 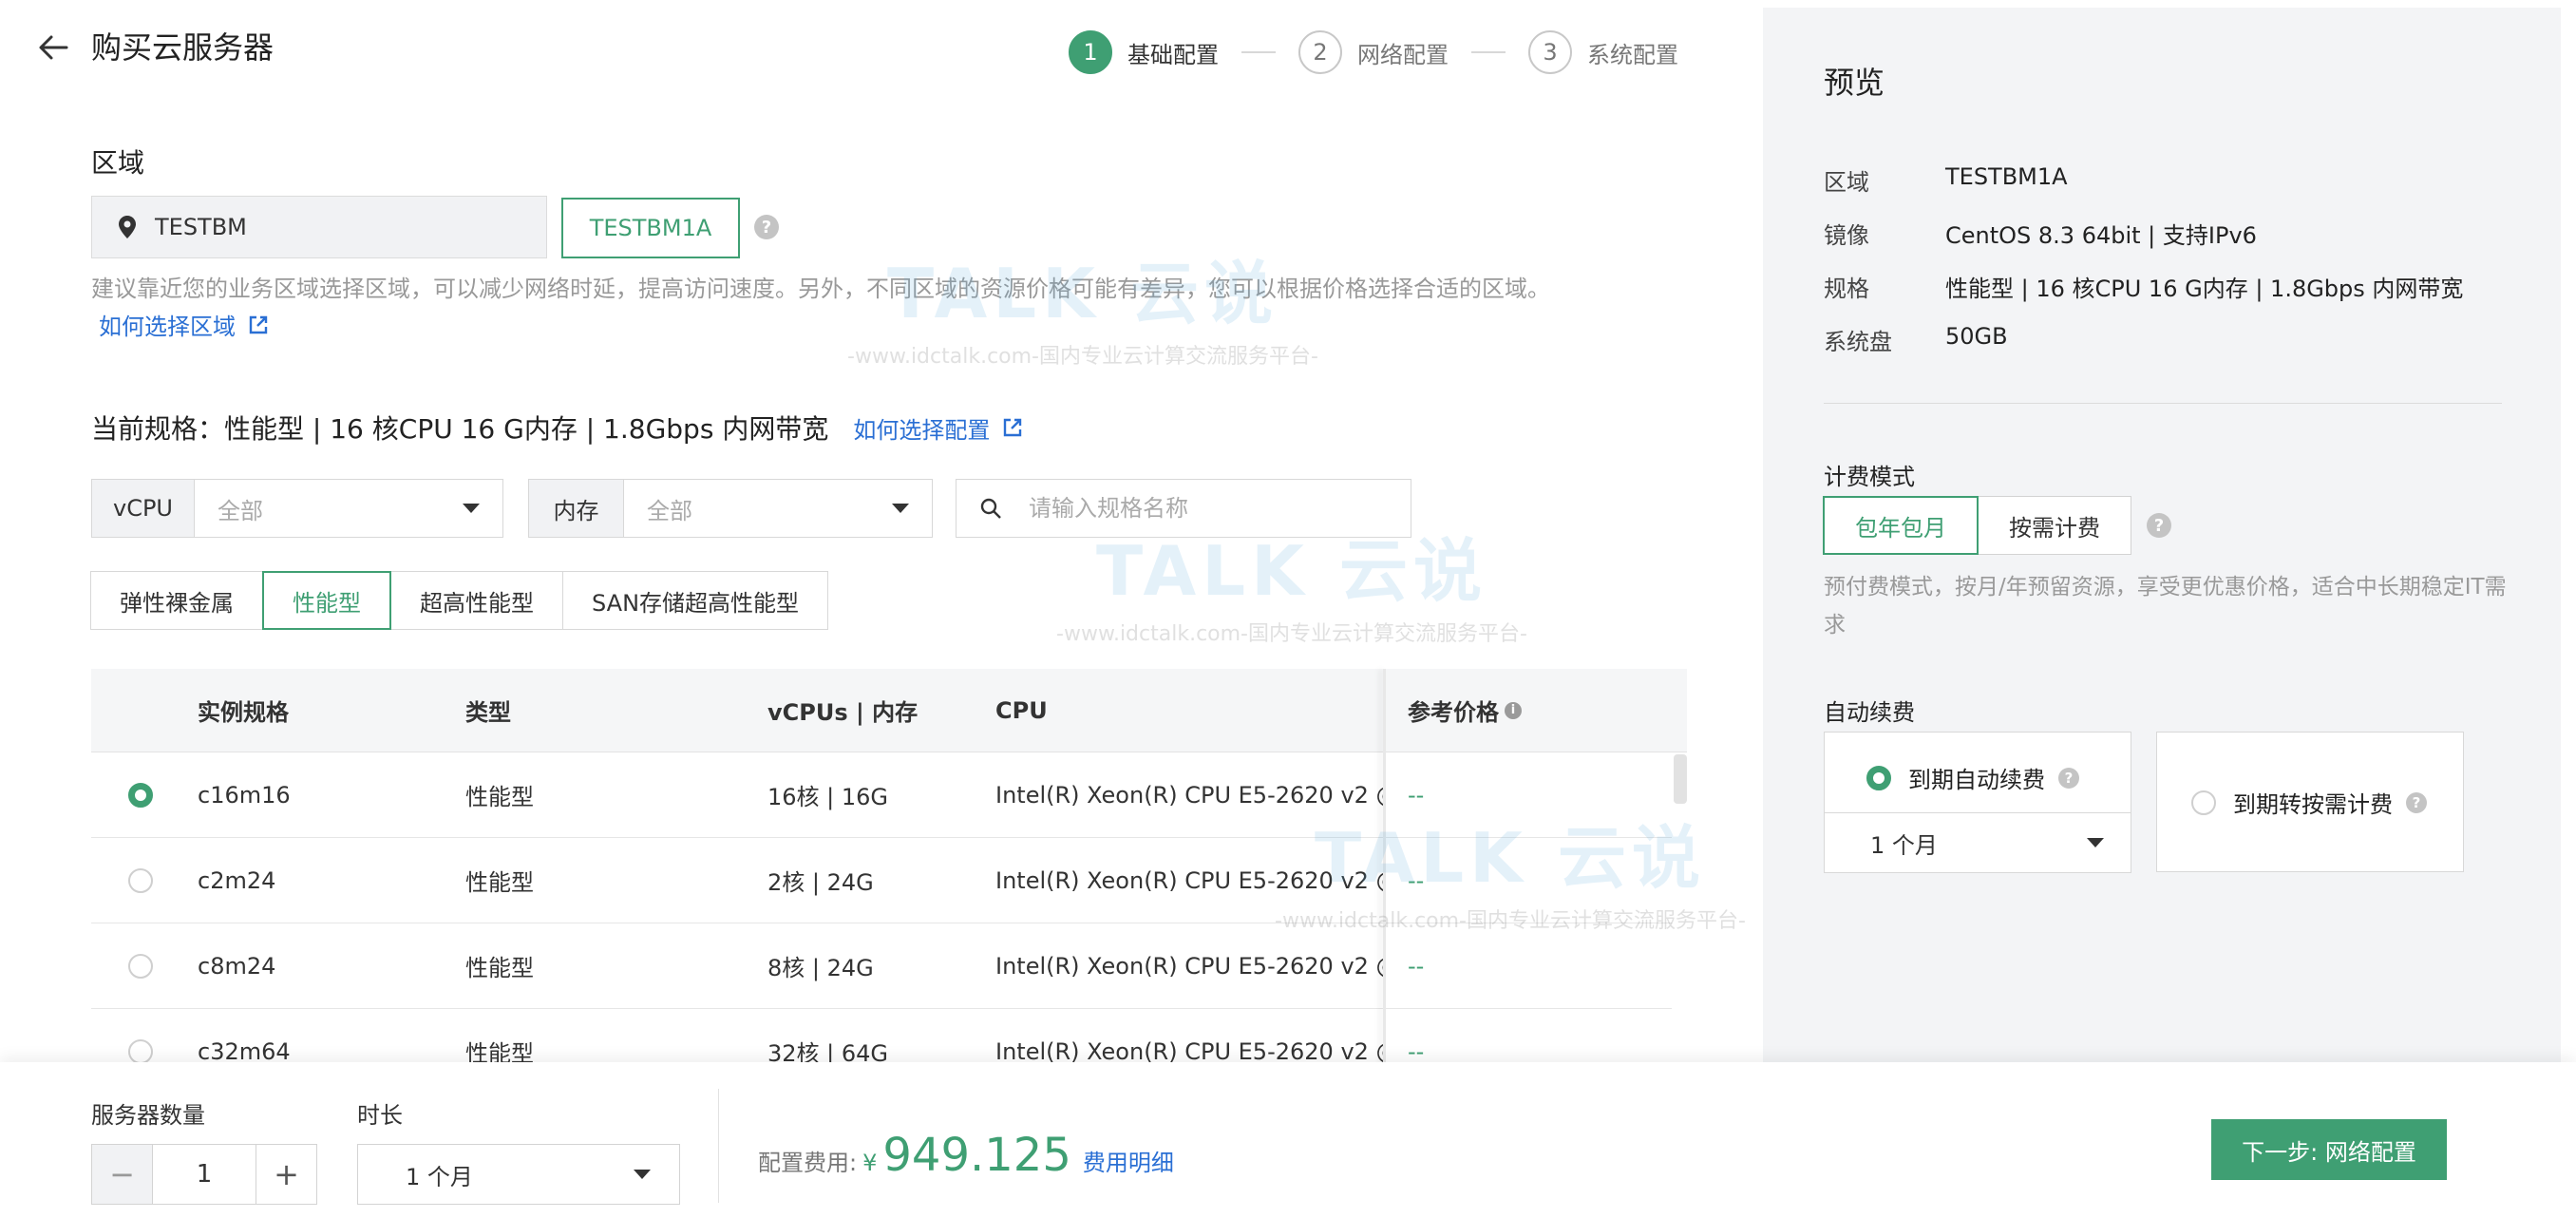 I want to click on cell-spec: c8m24, so click(x=237, y=966).